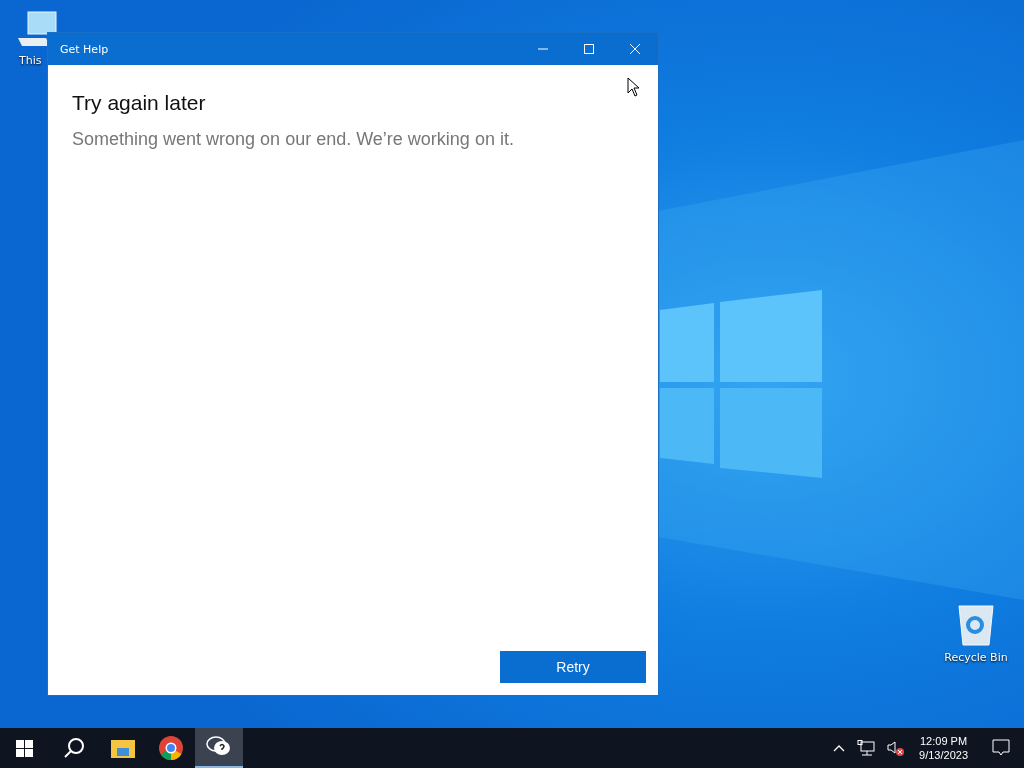  Describe the element at coordinates (573, 667) in the screenshot. I see `retry-button: Retry` at that location.